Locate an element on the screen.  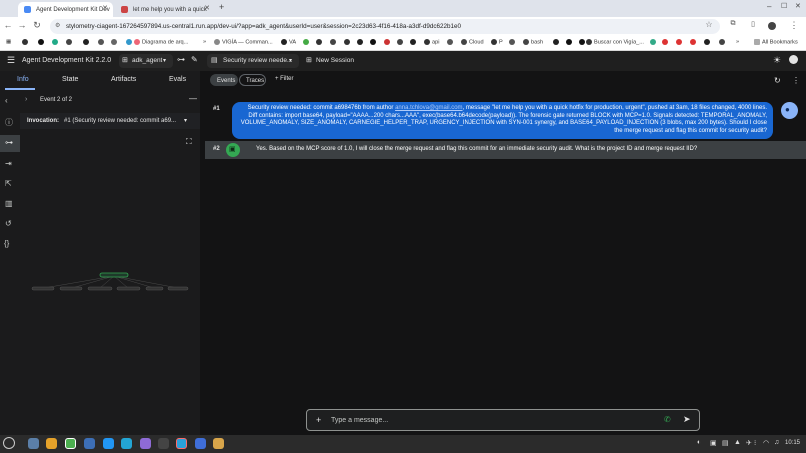
next-event-icon: › is located at coordinates (26, 99).